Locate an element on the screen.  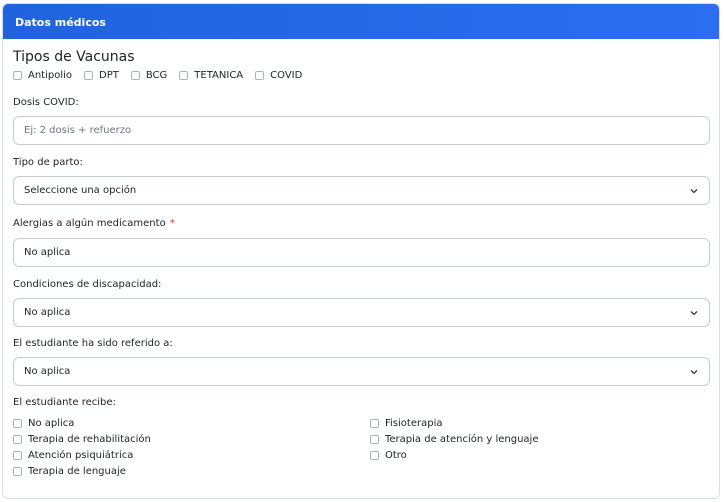
vaccine-dpt: DPT is located at coordinates (101, 75).